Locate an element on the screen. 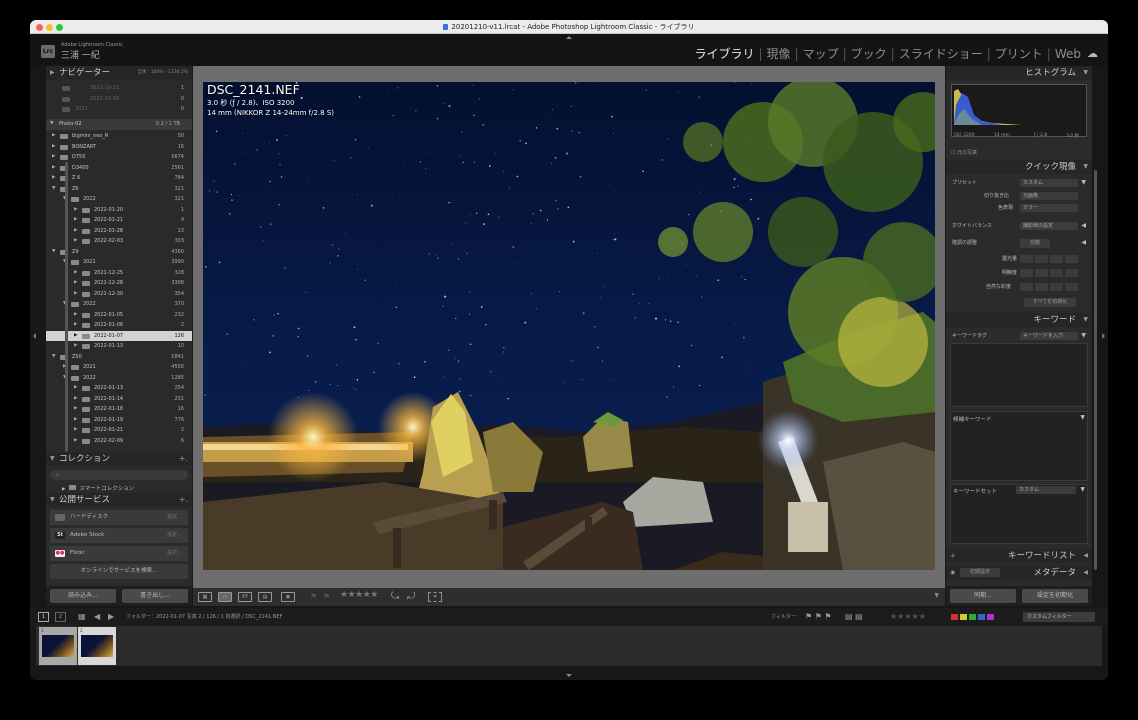 Image resolution: width=1138 pixels, height=720 pixels. module-develop: 現像 is located at coordinates (779, 53).